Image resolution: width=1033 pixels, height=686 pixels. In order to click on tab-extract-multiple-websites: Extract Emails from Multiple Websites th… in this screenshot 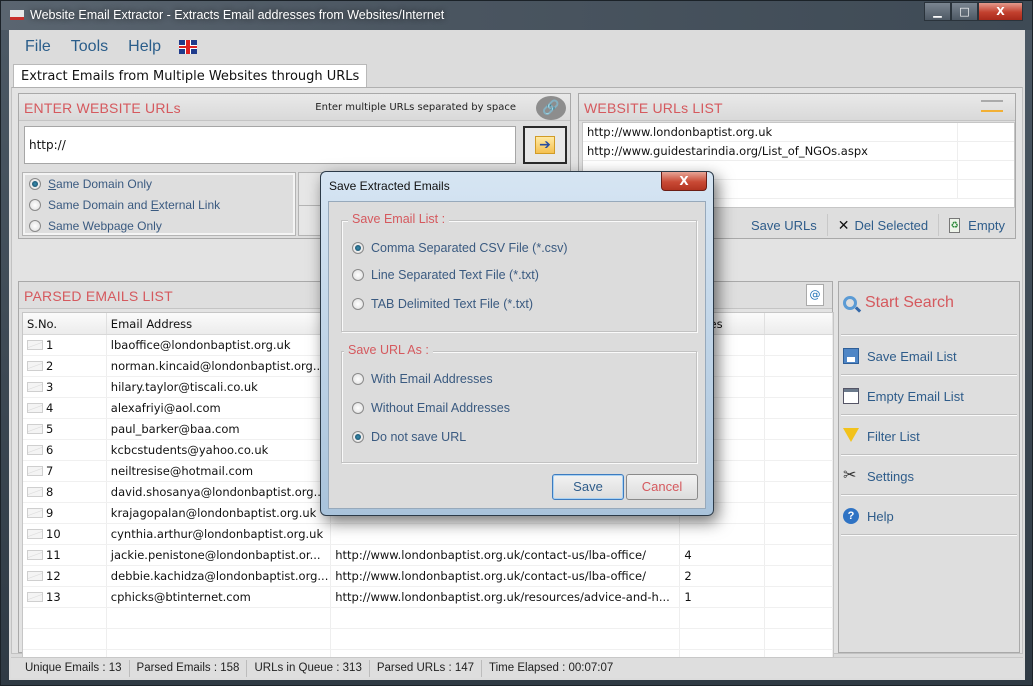, I will do `click(190, 76)`.